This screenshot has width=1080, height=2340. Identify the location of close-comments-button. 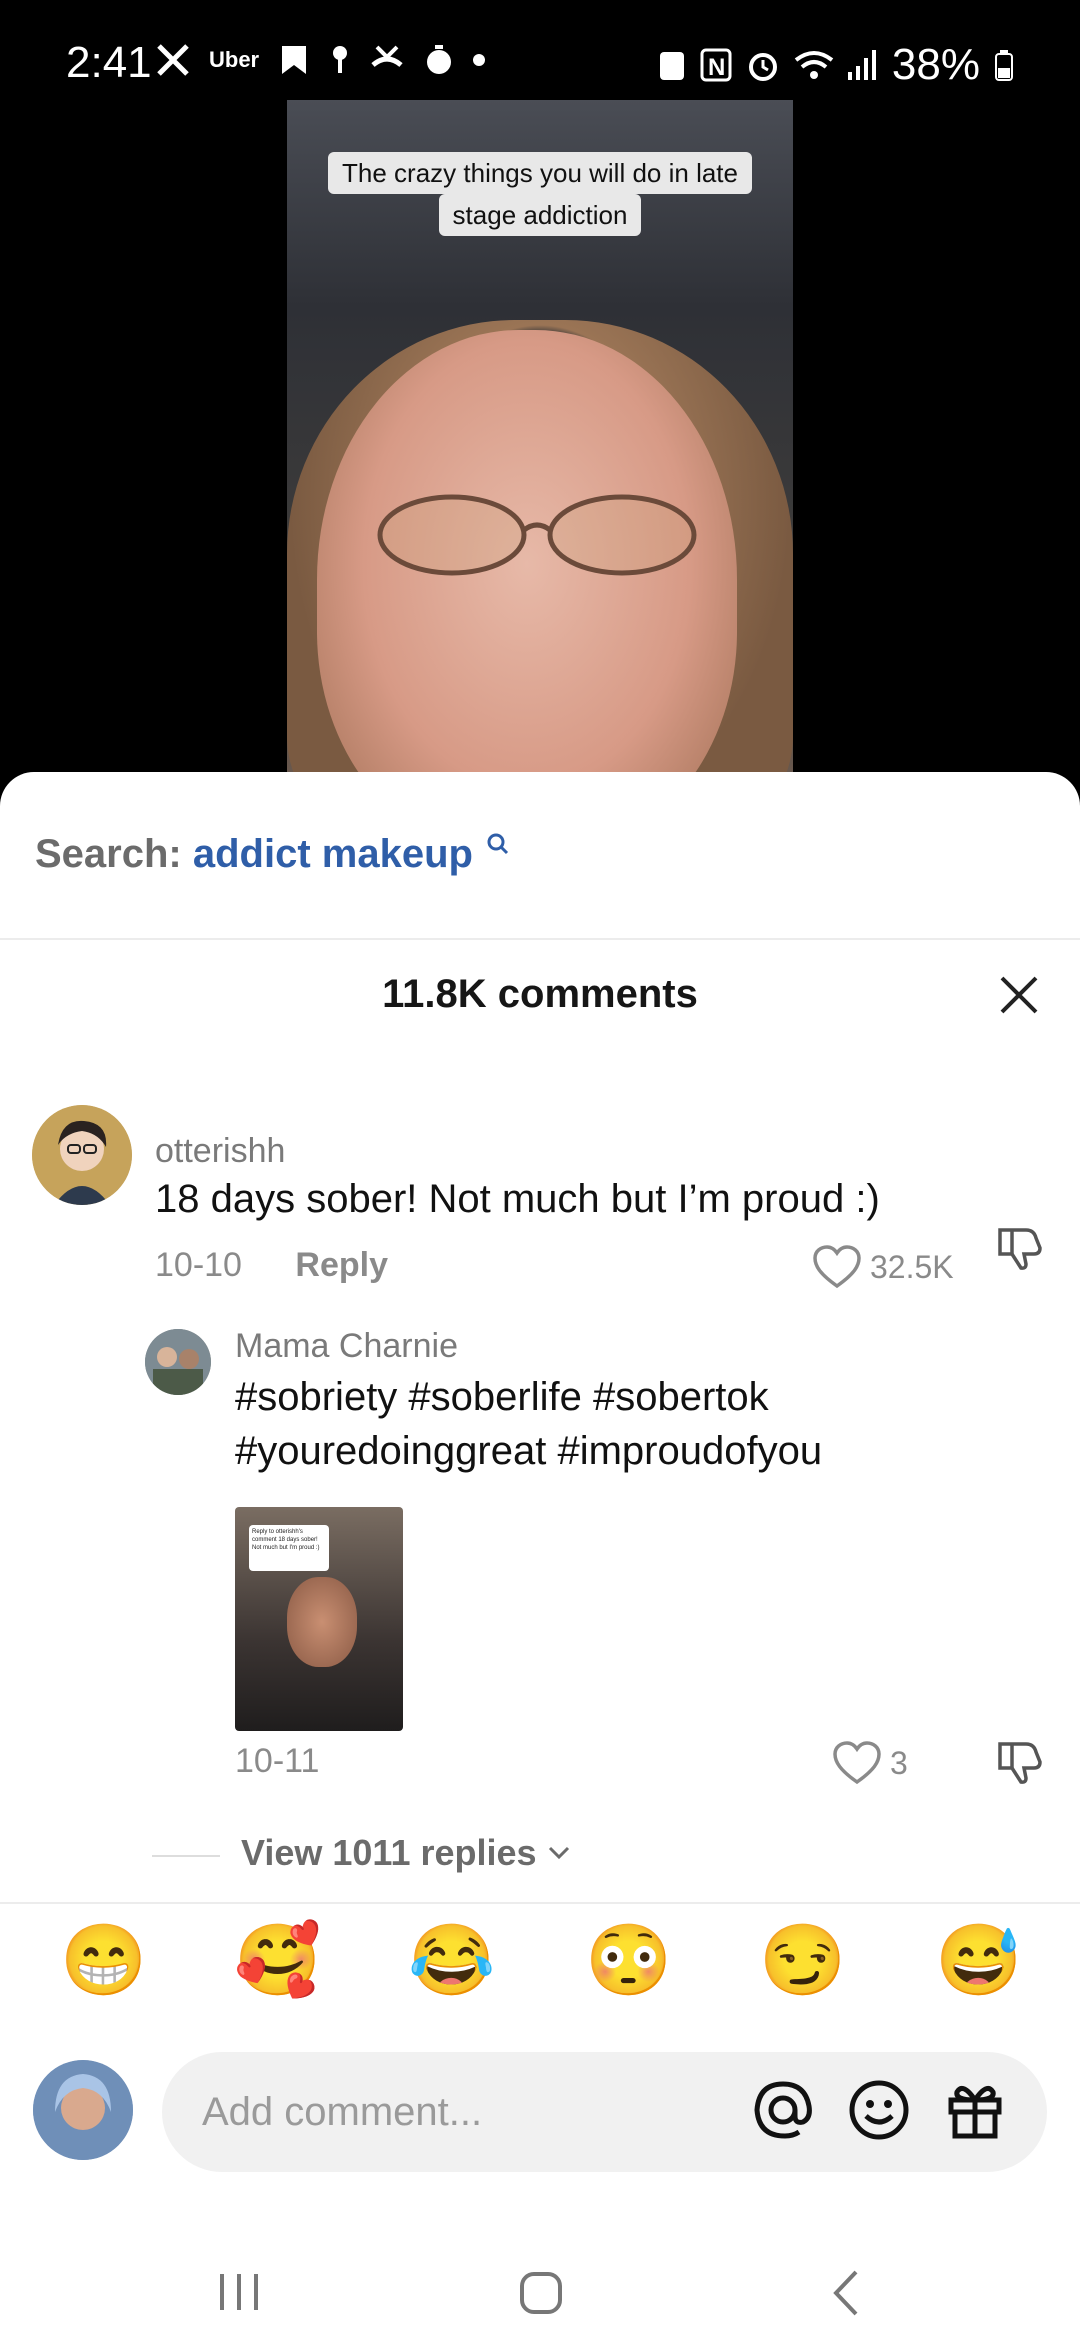
(1019, 995).